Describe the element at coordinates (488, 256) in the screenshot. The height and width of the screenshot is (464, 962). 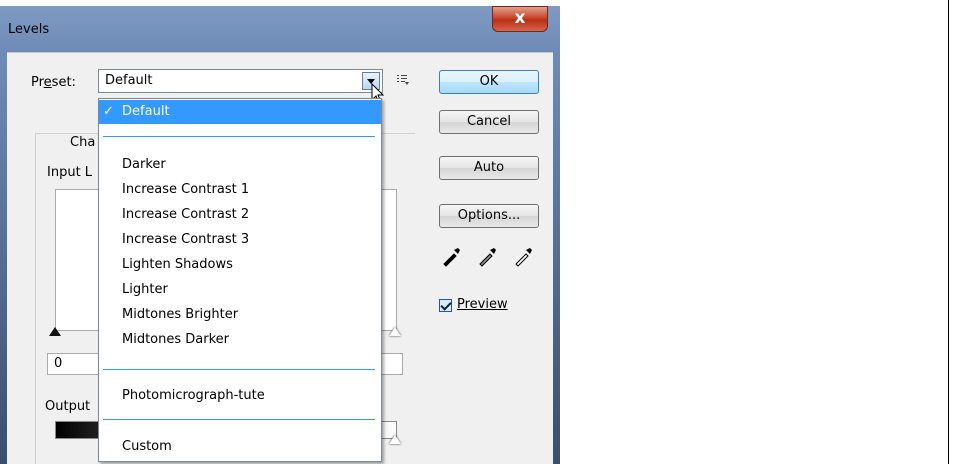
I see `gray-eyedropper-icon` at that location.